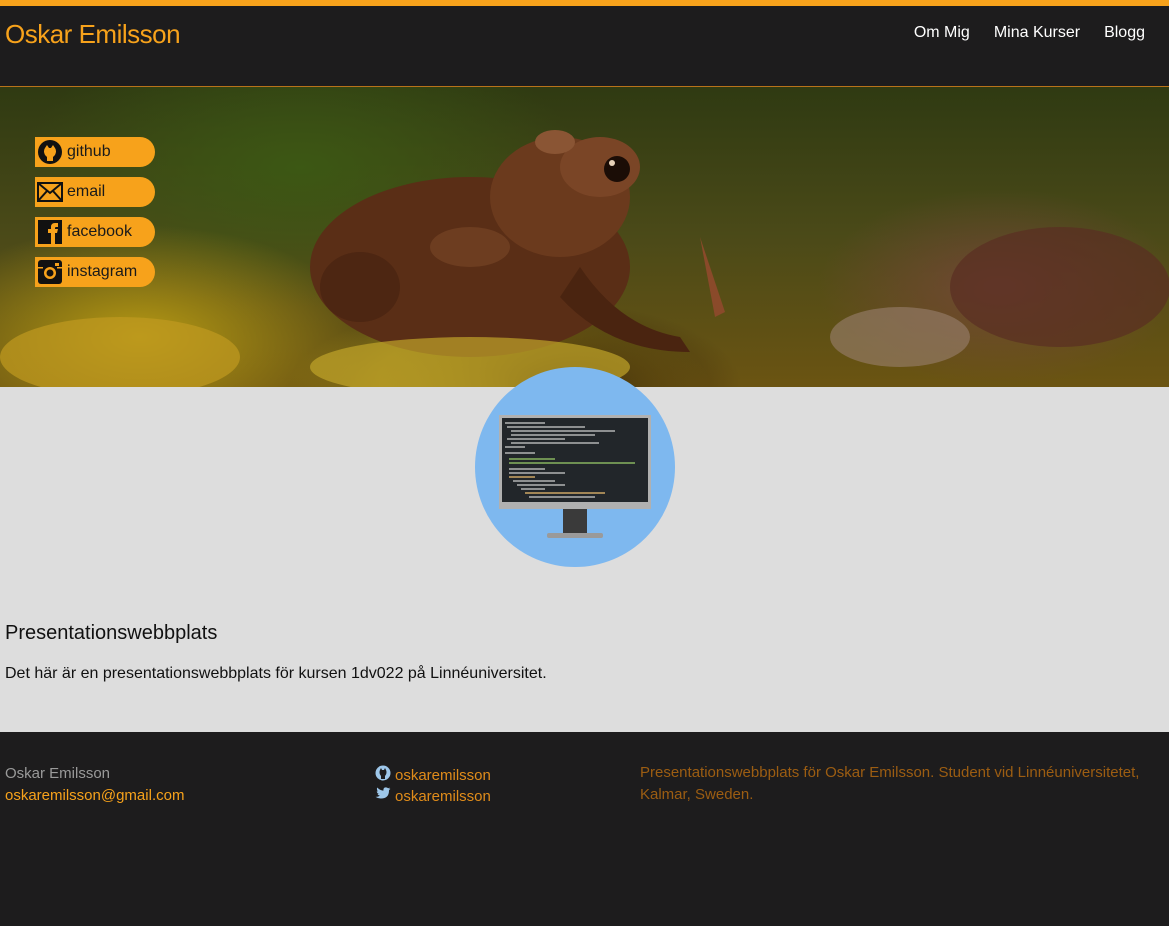 The height and width of the screenshot is (926, 1169). What do you see at coordinates (58, 773) in the screenshot?
I see `footer-name: Oskar Emilsson` at bounding box center [58, 773].